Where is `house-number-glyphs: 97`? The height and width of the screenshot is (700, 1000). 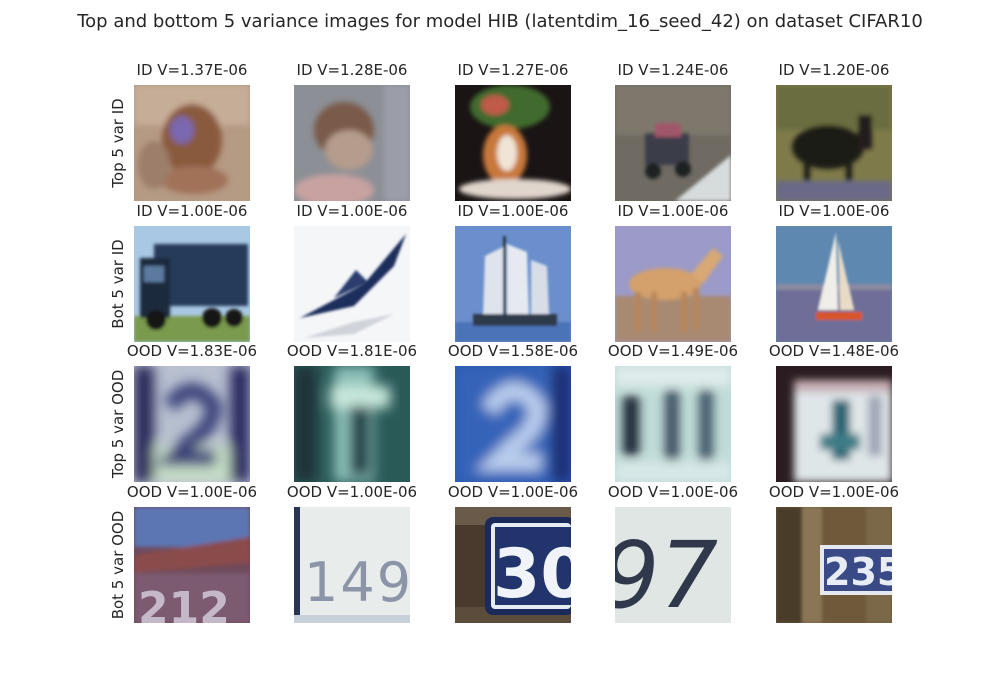 house-number-glyphs: 97 is located at coordinates (666, 572).